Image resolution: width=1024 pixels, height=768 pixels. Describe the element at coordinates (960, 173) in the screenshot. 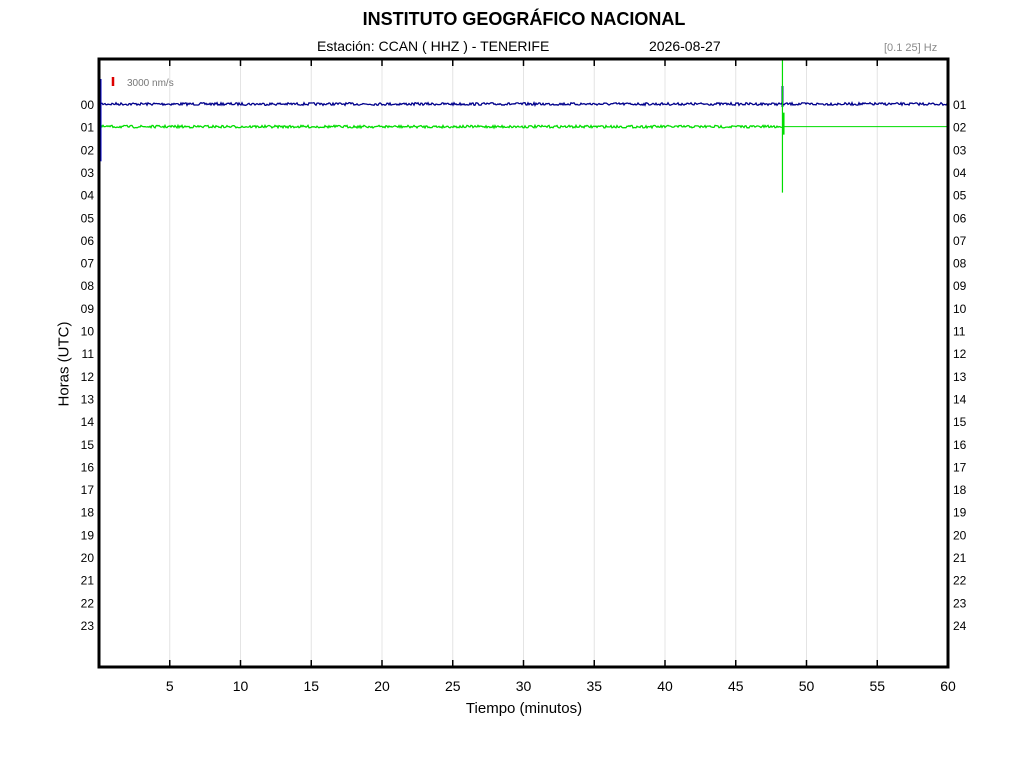

I see `y-tick-label-right: 04` at that location.